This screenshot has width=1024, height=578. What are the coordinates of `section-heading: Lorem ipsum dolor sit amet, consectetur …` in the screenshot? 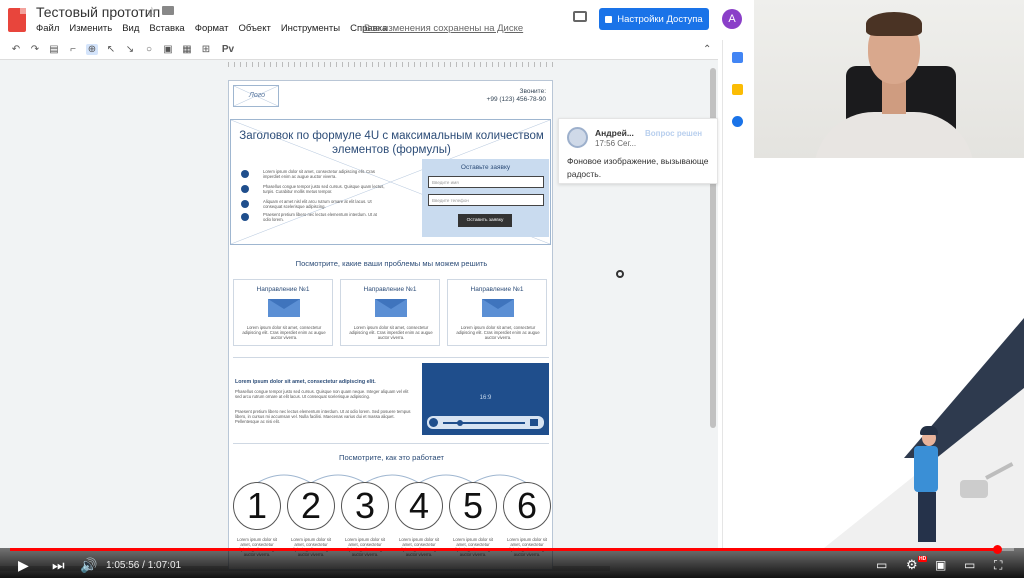 It's located at (305, 382).